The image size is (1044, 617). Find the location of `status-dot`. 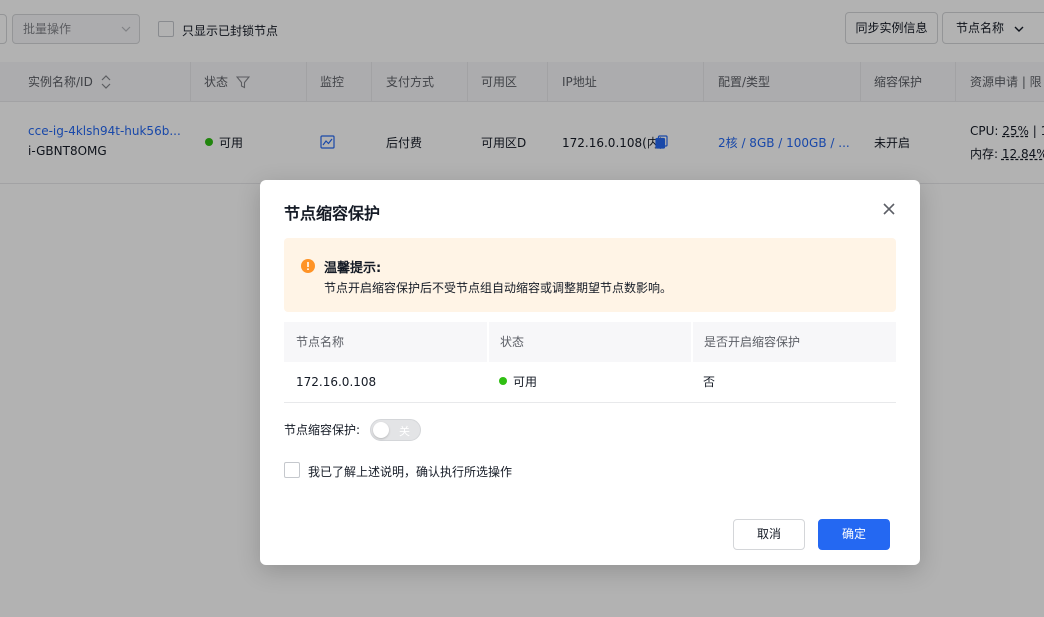

status-dot is located at coordinates (503, 381).